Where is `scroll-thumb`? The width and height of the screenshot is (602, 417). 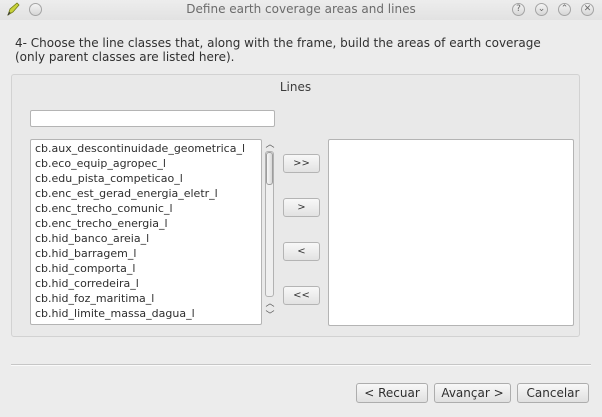
scroll-thumb is located at coordinates (269, 168).